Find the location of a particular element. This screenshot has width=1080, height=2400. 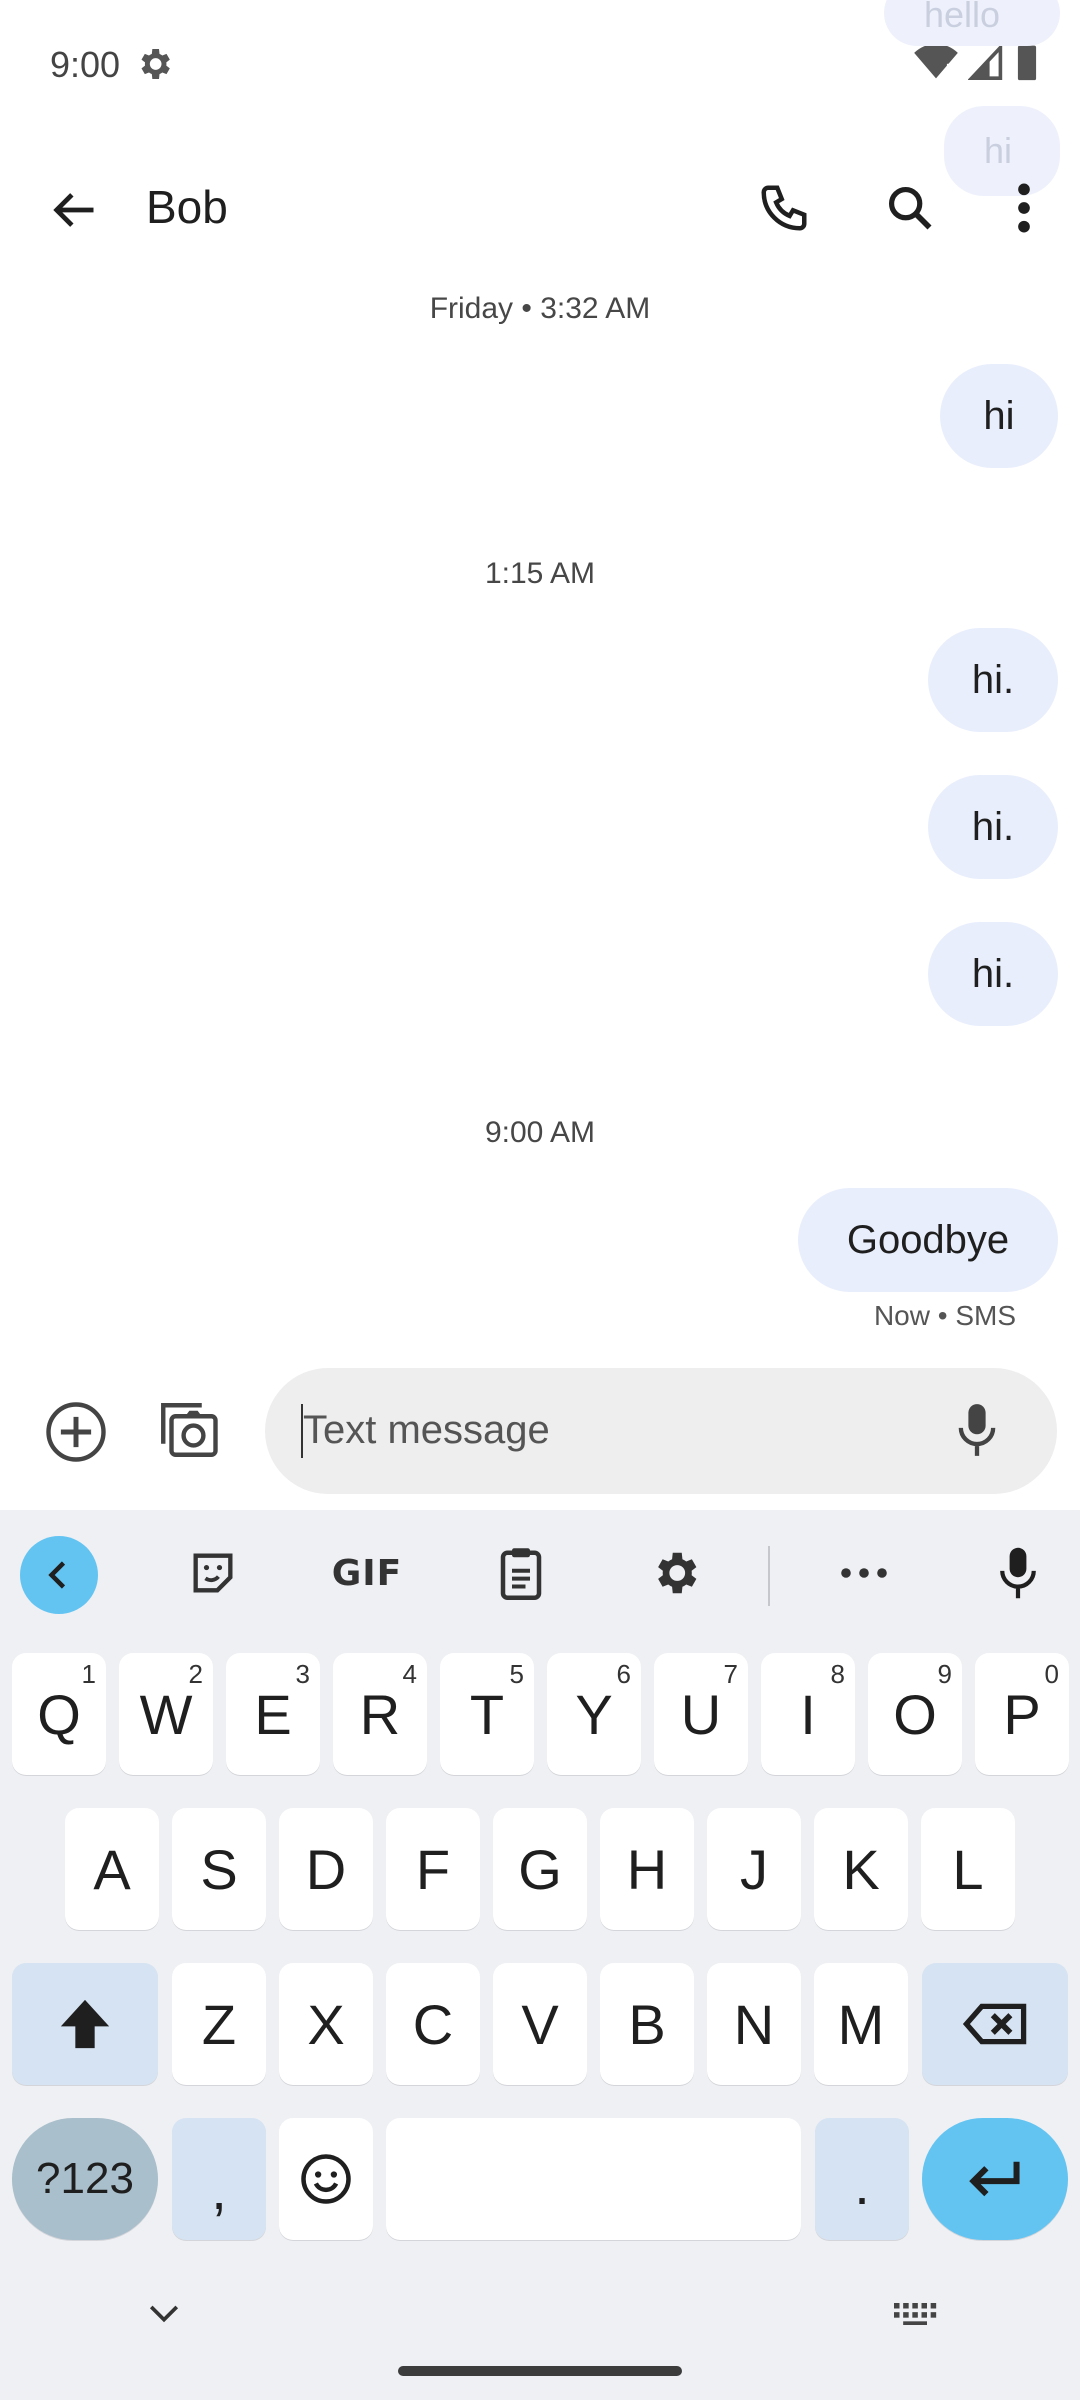

key-t: T5 is located at coordinates (487, 1714).